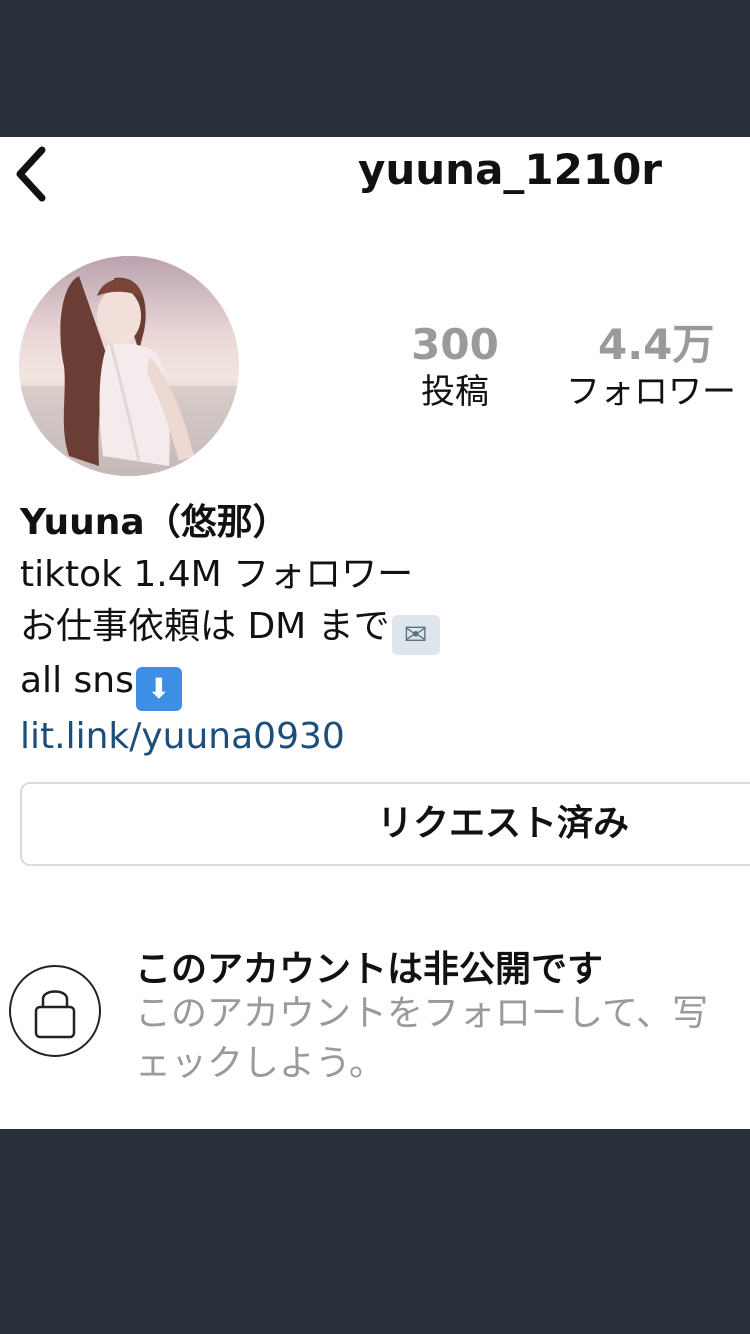  What do you see at coordinates (442, 1039) in the screenshot?
I see `private-account-description: このアカウントをフォローして、写 ェックしよう。` at bounding box center [442, 1039].